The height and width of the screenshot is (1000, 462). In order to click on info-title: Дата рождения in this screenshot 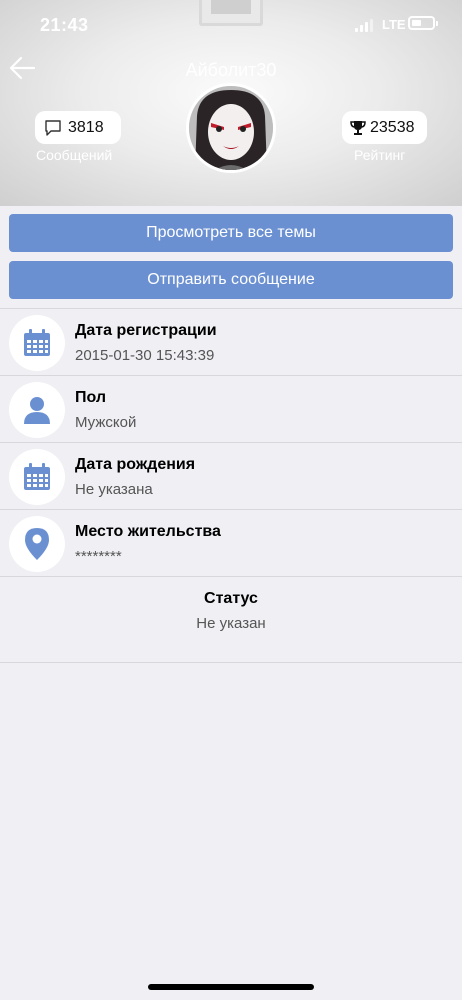, I will do `click(135, 464)`.